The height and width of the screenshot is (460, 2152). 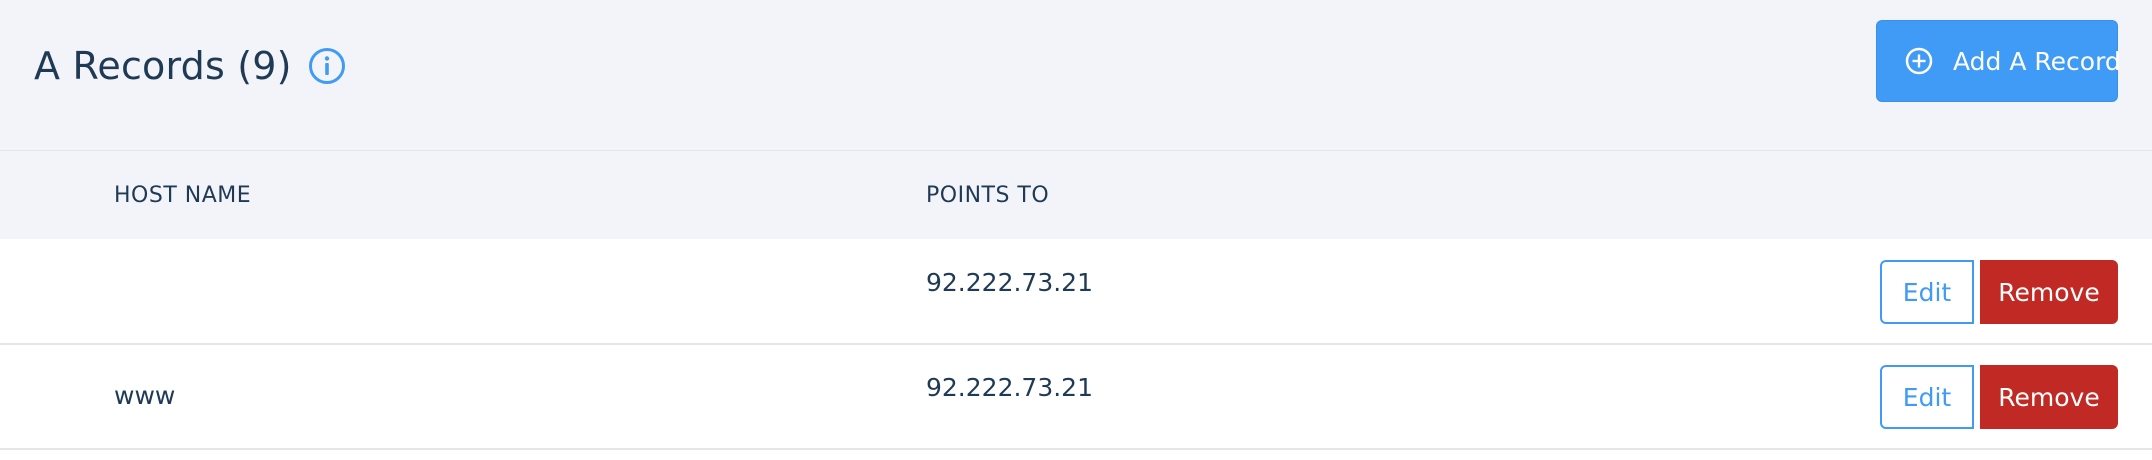 I want to click on column-header-host-name: HOST NAME, so click(x=183, y=195).